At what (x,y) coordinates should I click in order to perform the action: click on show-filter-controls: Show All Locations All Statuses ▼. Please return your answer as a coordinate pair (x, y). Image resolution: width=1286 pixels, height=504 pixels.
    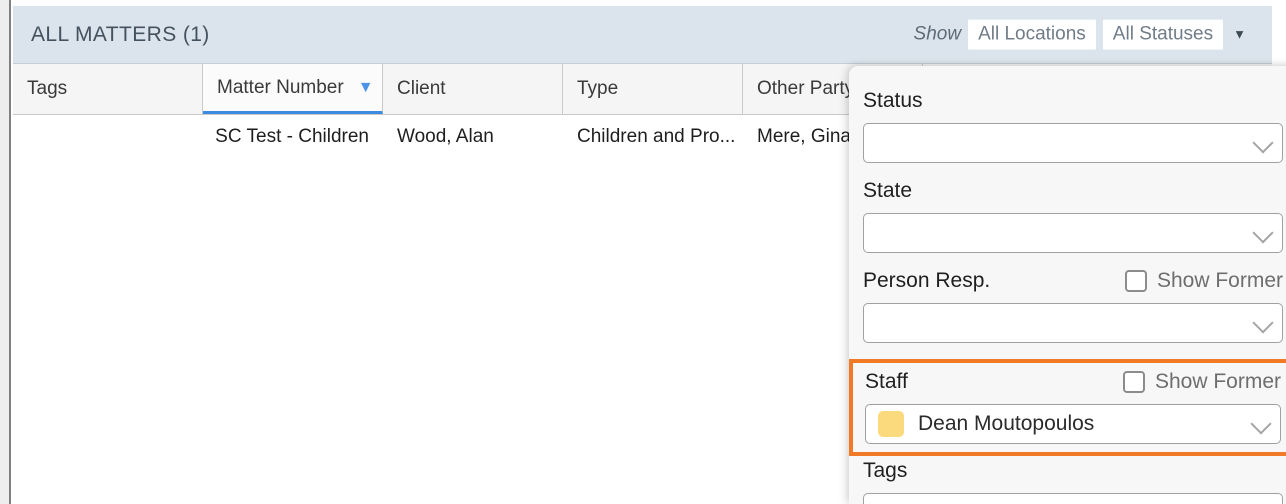
    Looking at the image, I should click on (1081, 34).